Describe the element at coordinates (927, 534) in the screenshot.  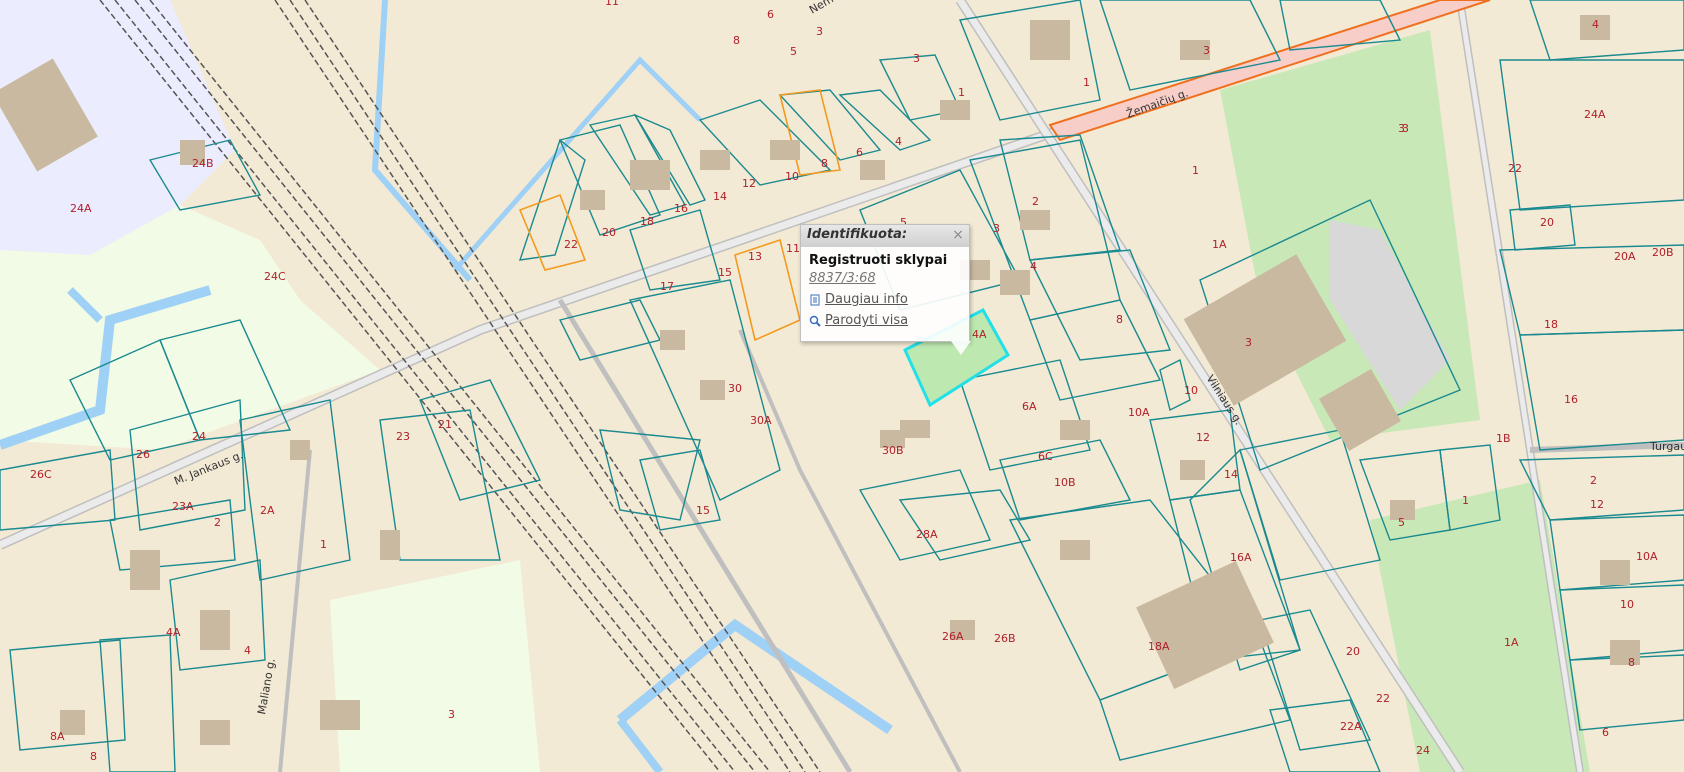
I see `svg-text: 28A` at that location.